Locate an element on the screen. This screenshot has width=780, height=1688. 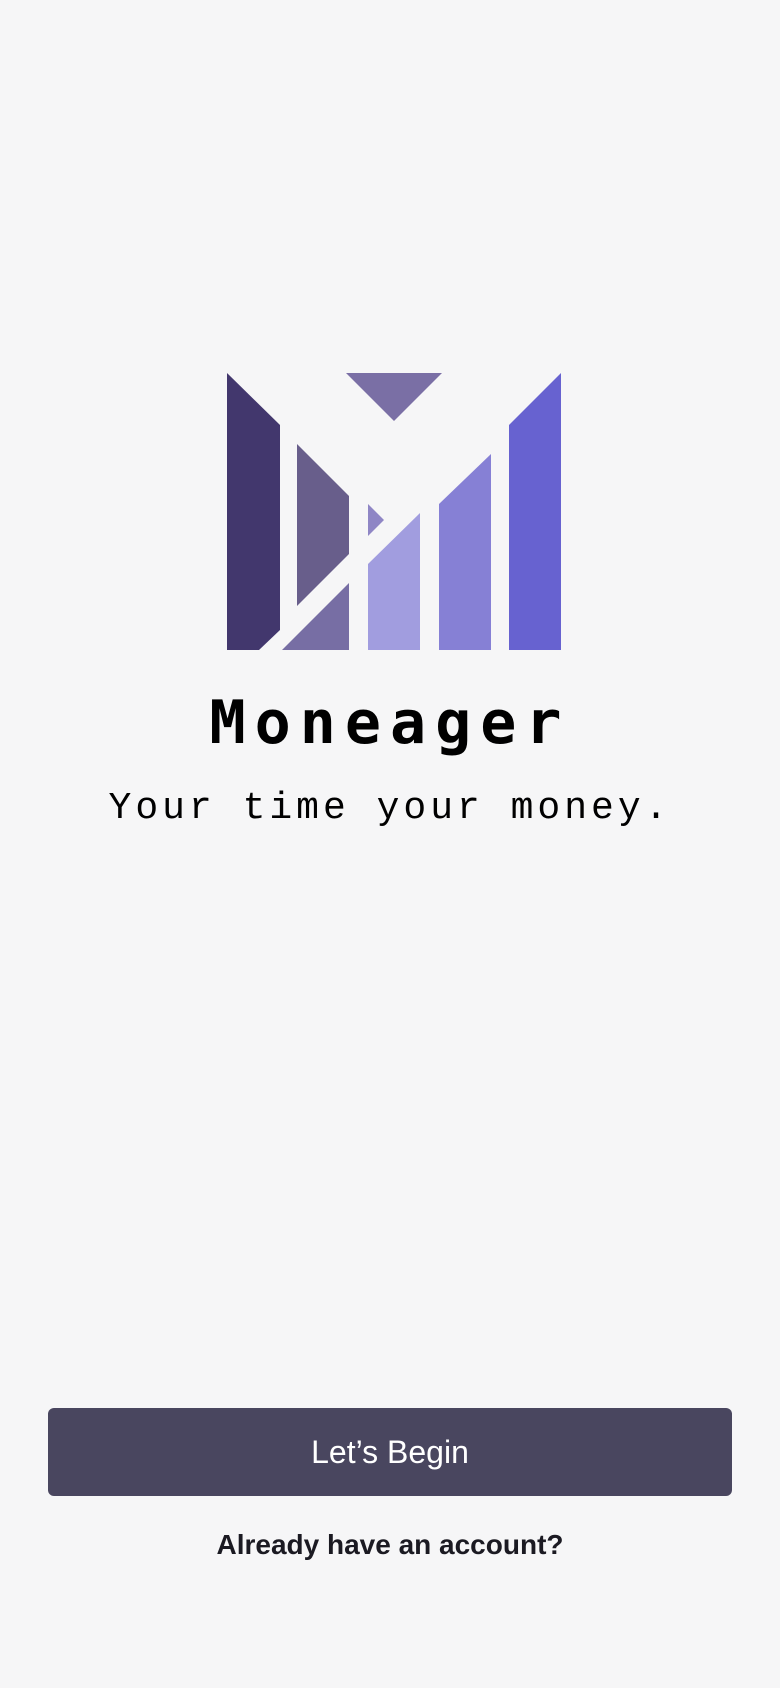
logo-top-triangle is located at coordinates (394, 397).